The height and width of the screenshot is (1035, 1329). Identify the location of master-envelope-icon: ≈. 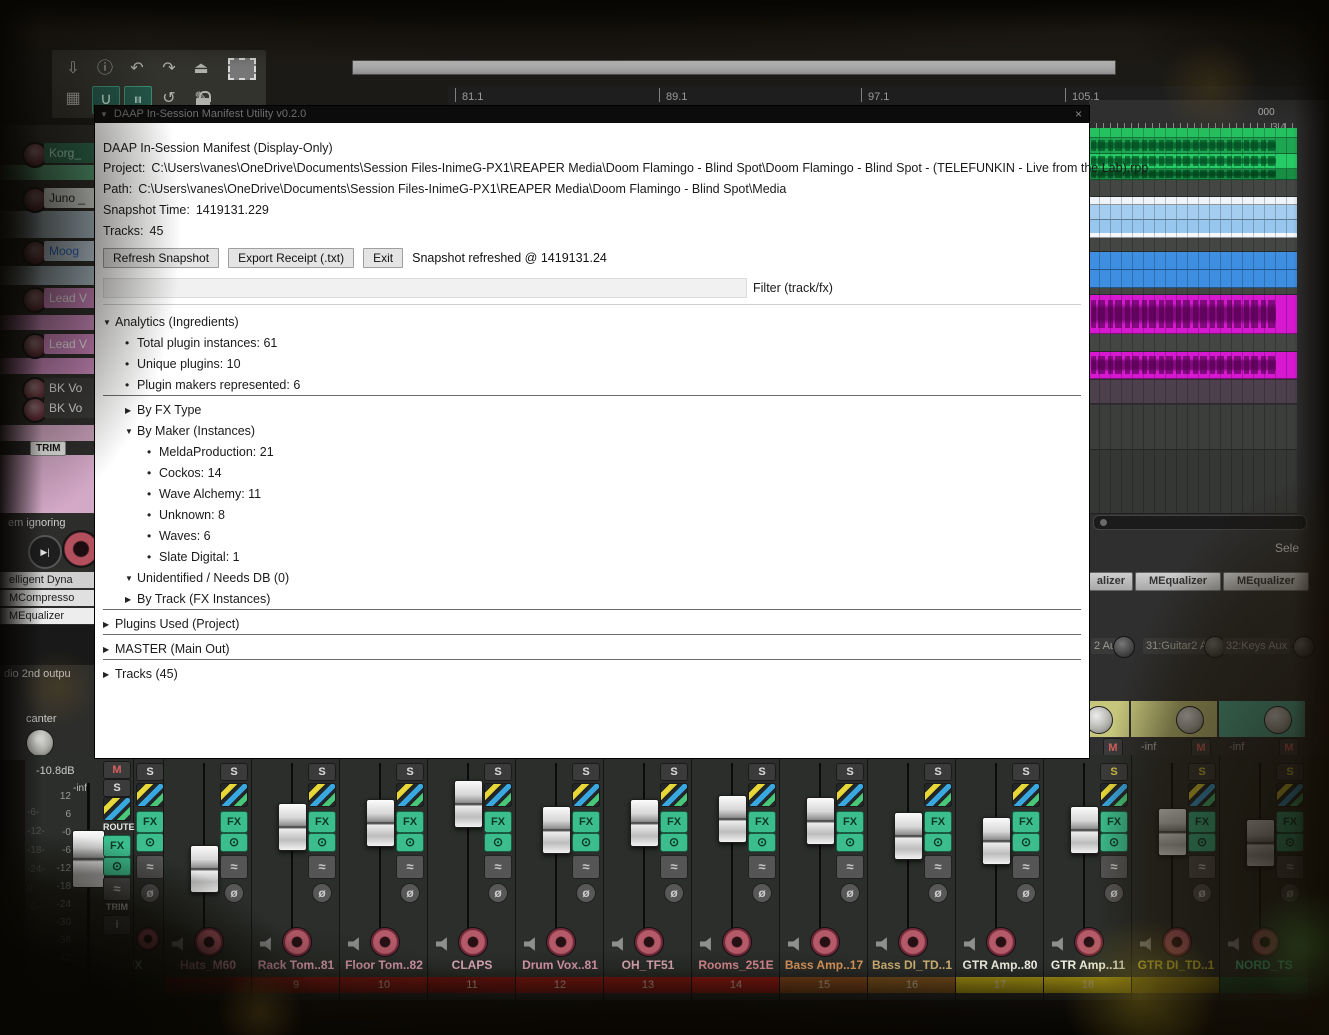
(117, 889).